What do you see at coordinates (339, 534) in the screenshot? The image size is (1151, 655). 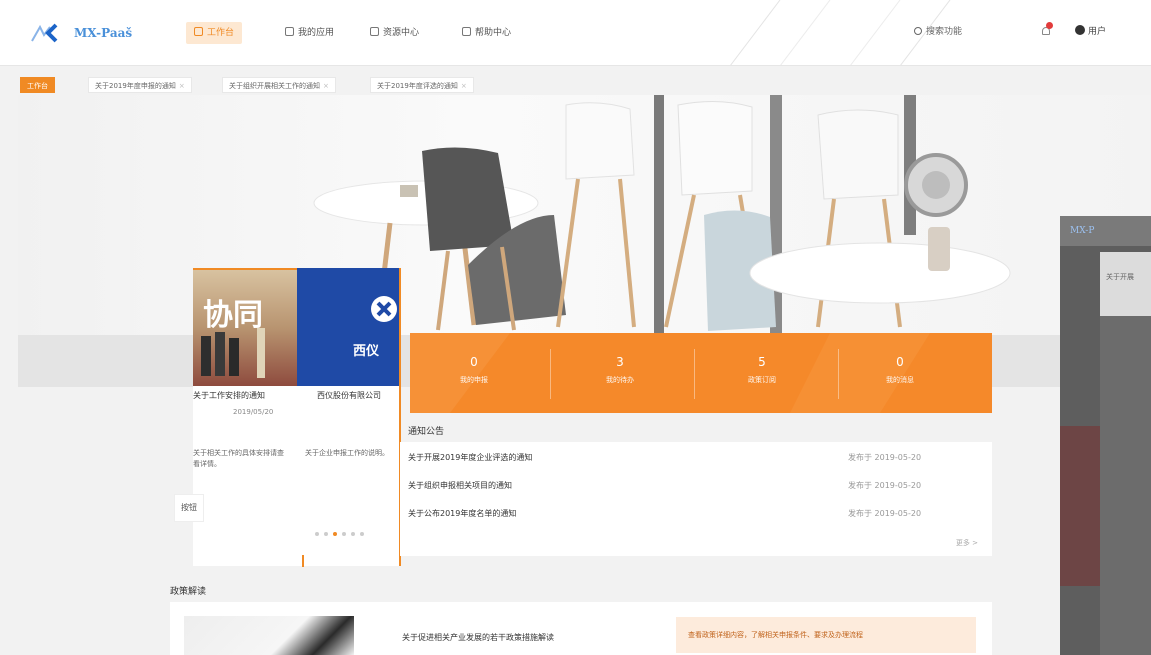 I see `carousel-pagination` at bounding box center [339, 534].